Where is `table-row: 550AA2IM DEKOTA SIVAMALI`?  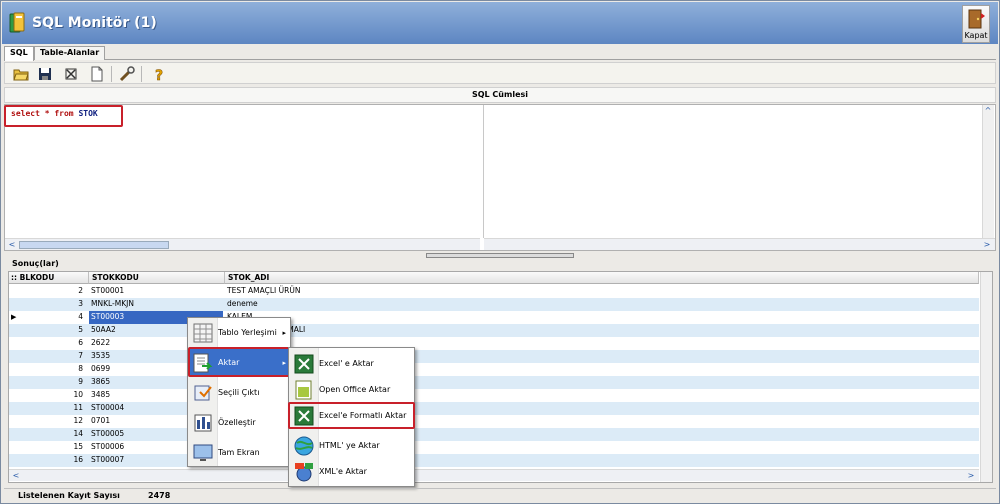 table-row: 550AA2IM DEKOTA SIVAMALI is located at coordinates (494, 330).